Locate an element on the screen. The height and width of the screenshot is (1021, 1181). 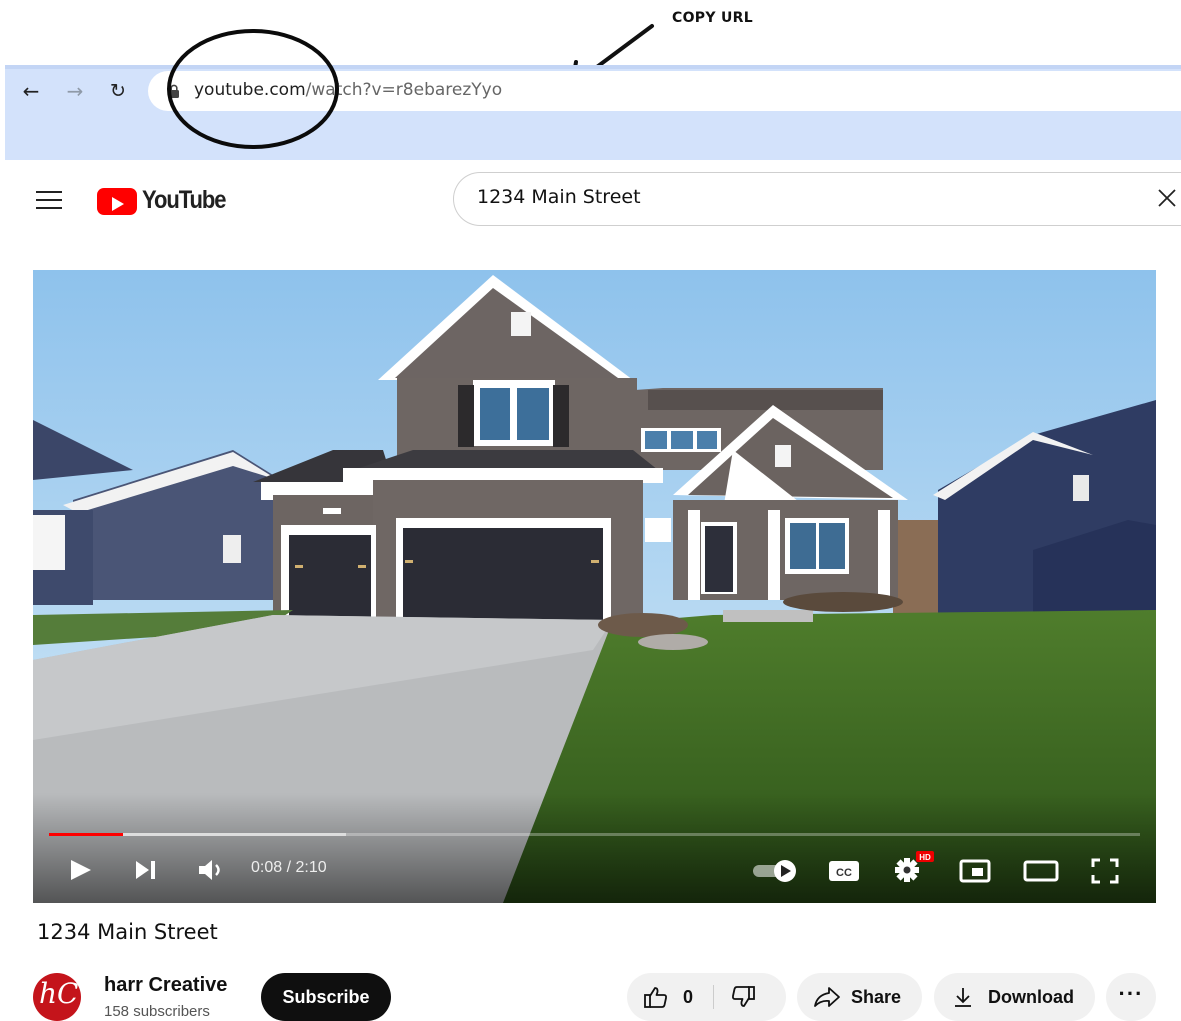
share-button: Share is located at coordinates (859, 997).